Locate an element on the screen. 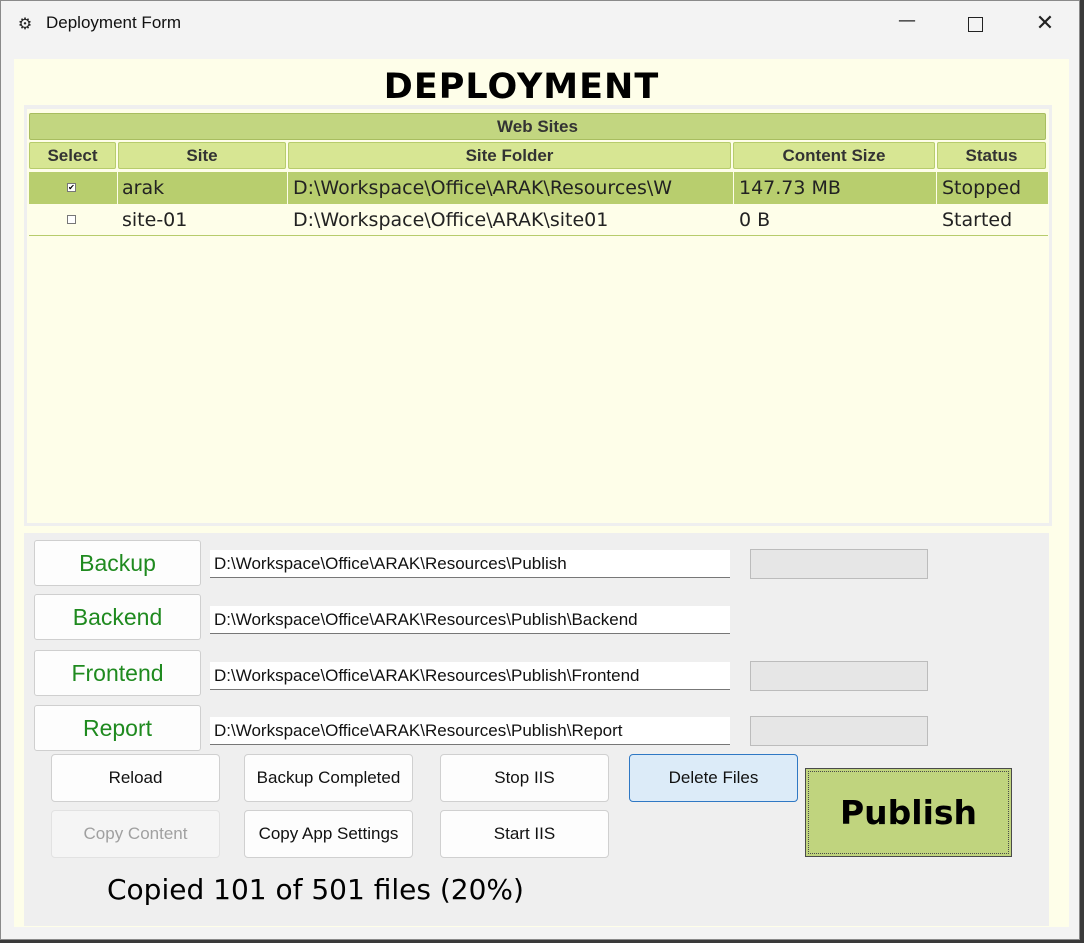 The width and height of the screenshot is (1084, 943). site-folder-cell: D:\Workspace\Office\ARAK\site01 is located at coordinates (451, 220).